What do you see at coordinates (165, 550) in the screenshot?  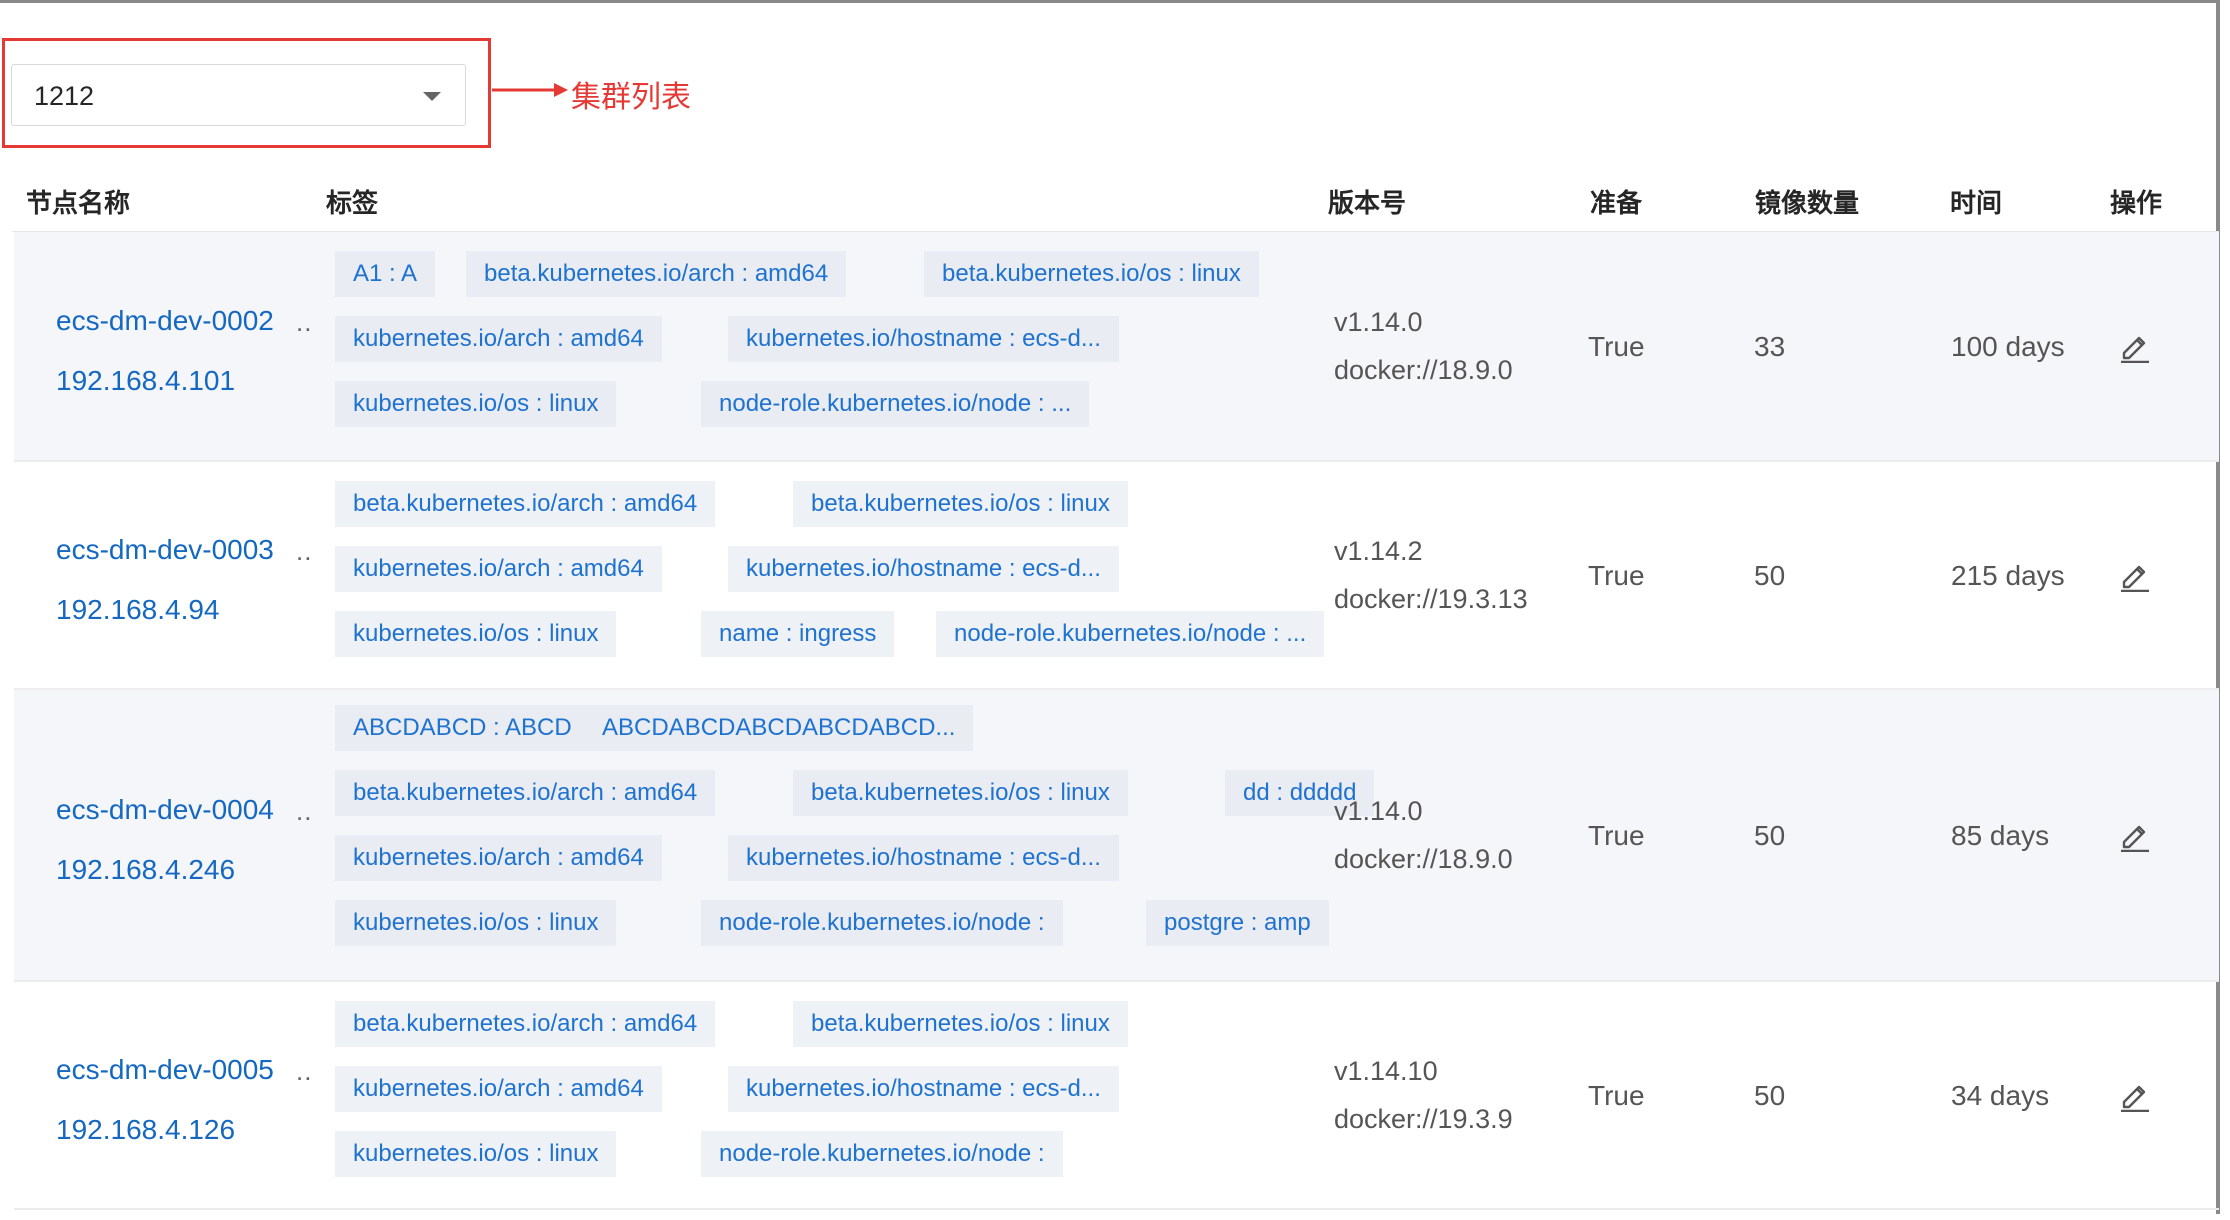 I see `node-name-link: ecs-dm-dev-0003` at bounding box center [165, 550].